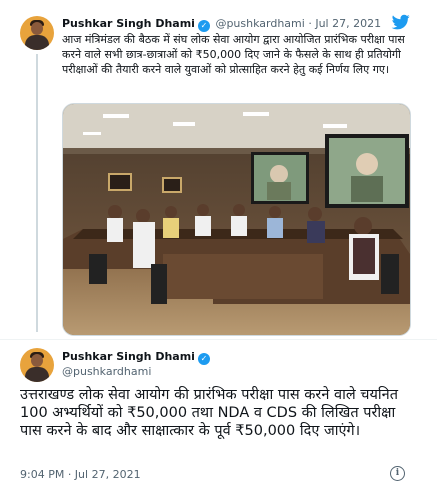  What do you see at coordinates (80, 474) in the screenshot?
I see `tweet-timestamp: 9:04 PM · Jul 27, 2021` at bounding box center [80, 474].